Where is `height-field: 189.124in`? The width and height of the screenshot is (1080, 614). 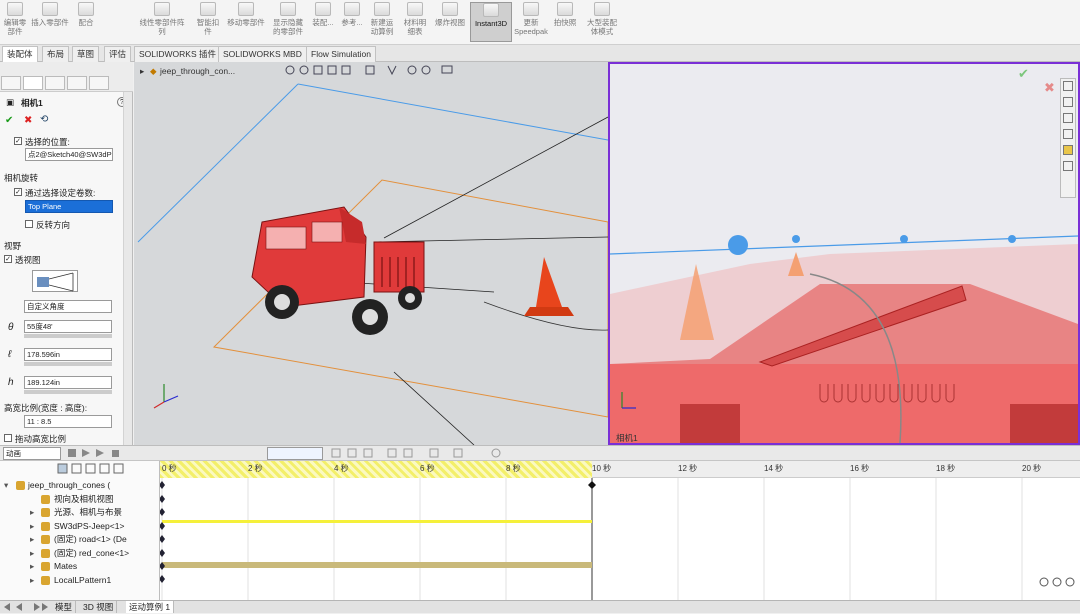 height-field: 189.124in is located at coordinates (68, 382).